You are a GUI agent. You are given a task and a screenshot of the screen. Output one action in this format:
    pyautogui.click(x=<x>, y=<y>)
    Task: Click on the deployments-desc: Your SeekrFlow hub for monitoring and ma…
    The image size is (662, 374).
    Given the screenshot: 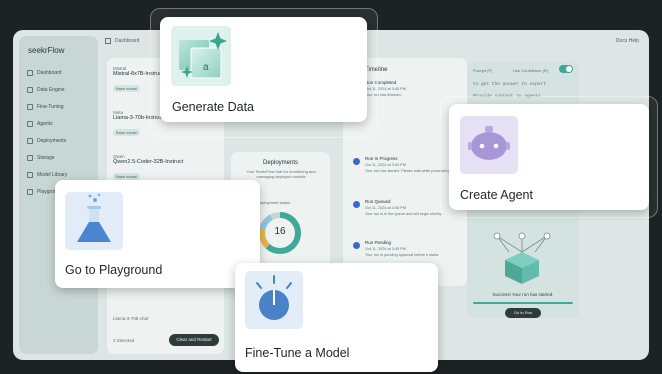 What is the action you would take?
    pyautogui.click(x=281, y=174)
    